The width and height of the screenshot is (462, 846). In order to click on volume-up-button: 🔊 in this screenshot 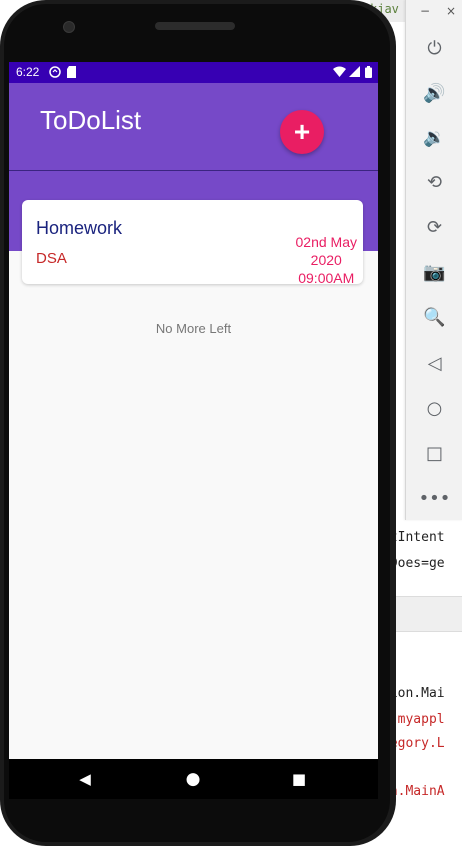, I will do `click(434, 93)`.